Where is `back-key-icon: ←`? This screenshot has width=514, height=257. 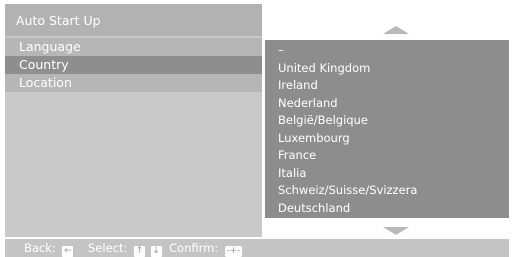 back-key-icon: ← is located at coordinates (68, 251).